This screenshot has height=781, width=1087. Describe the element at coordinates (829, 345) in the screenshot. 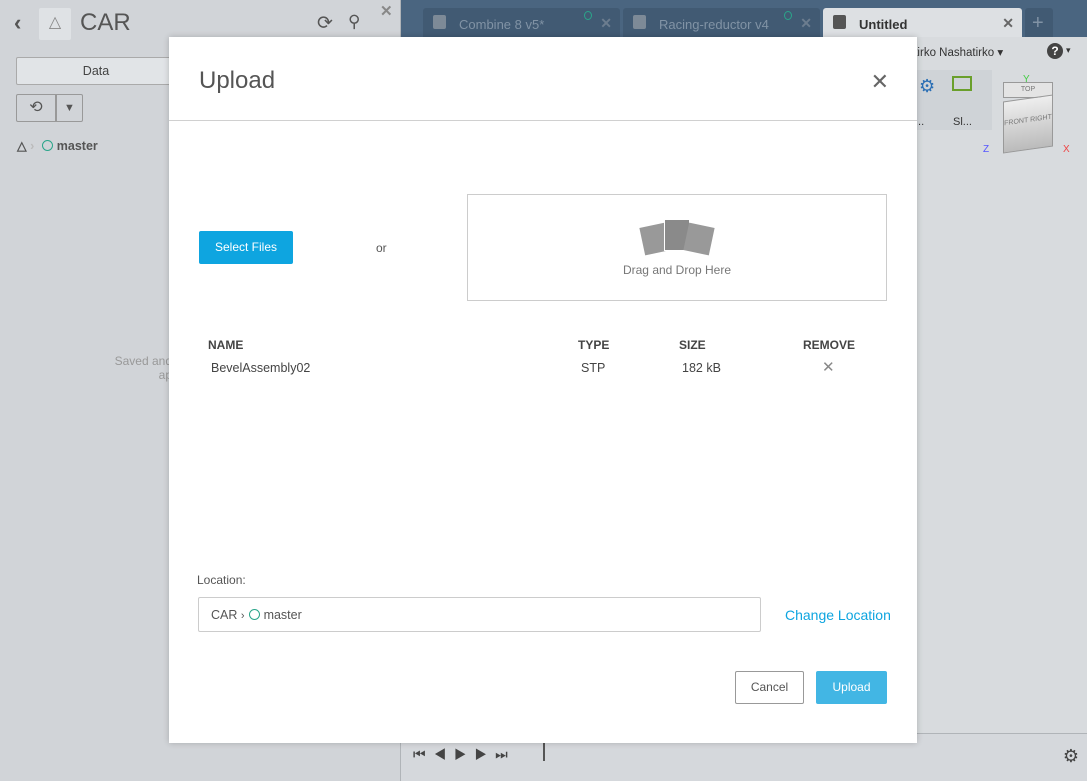

I see `column-remove: REMOVE` at that location.